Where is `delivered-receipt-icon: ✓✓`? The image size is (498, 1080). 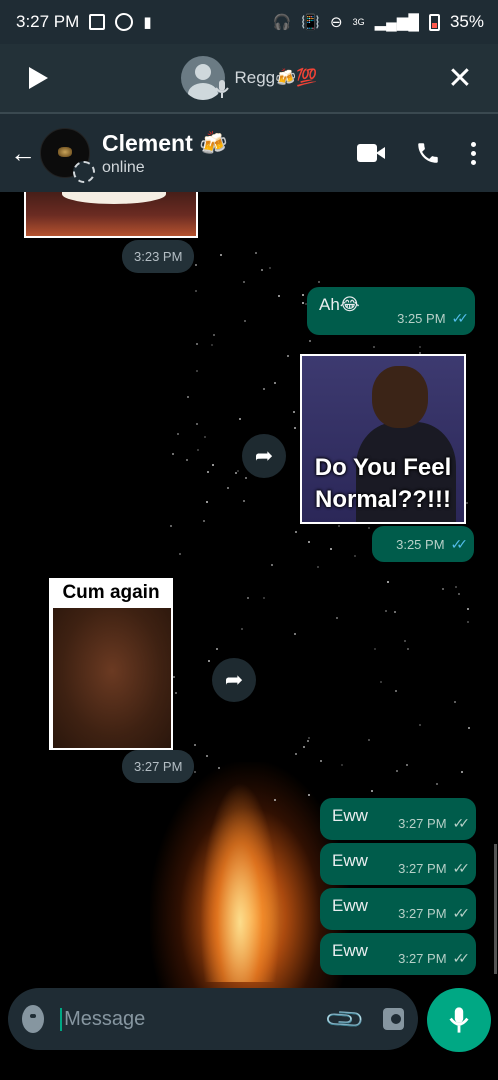
delivered-receipt-icon: ✓✓ is located at coordinates (461, 913).